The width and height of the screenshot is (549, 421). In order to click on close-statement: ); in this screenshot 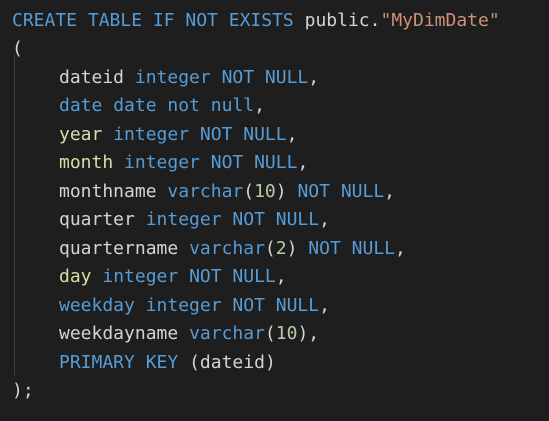, I will do `click(23, 390)`.